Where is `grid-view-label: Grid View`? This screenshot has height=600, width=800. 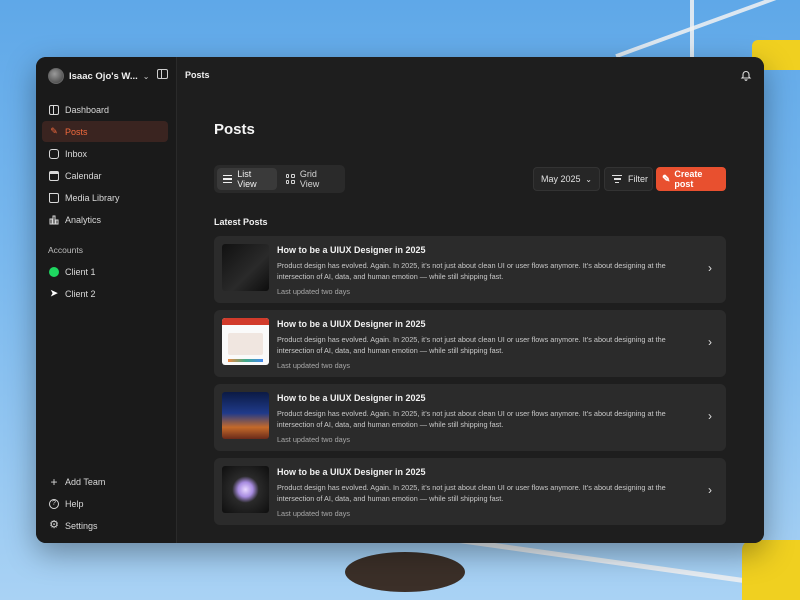
grid-view-label: Grid View is located at coordinates (309, 179).